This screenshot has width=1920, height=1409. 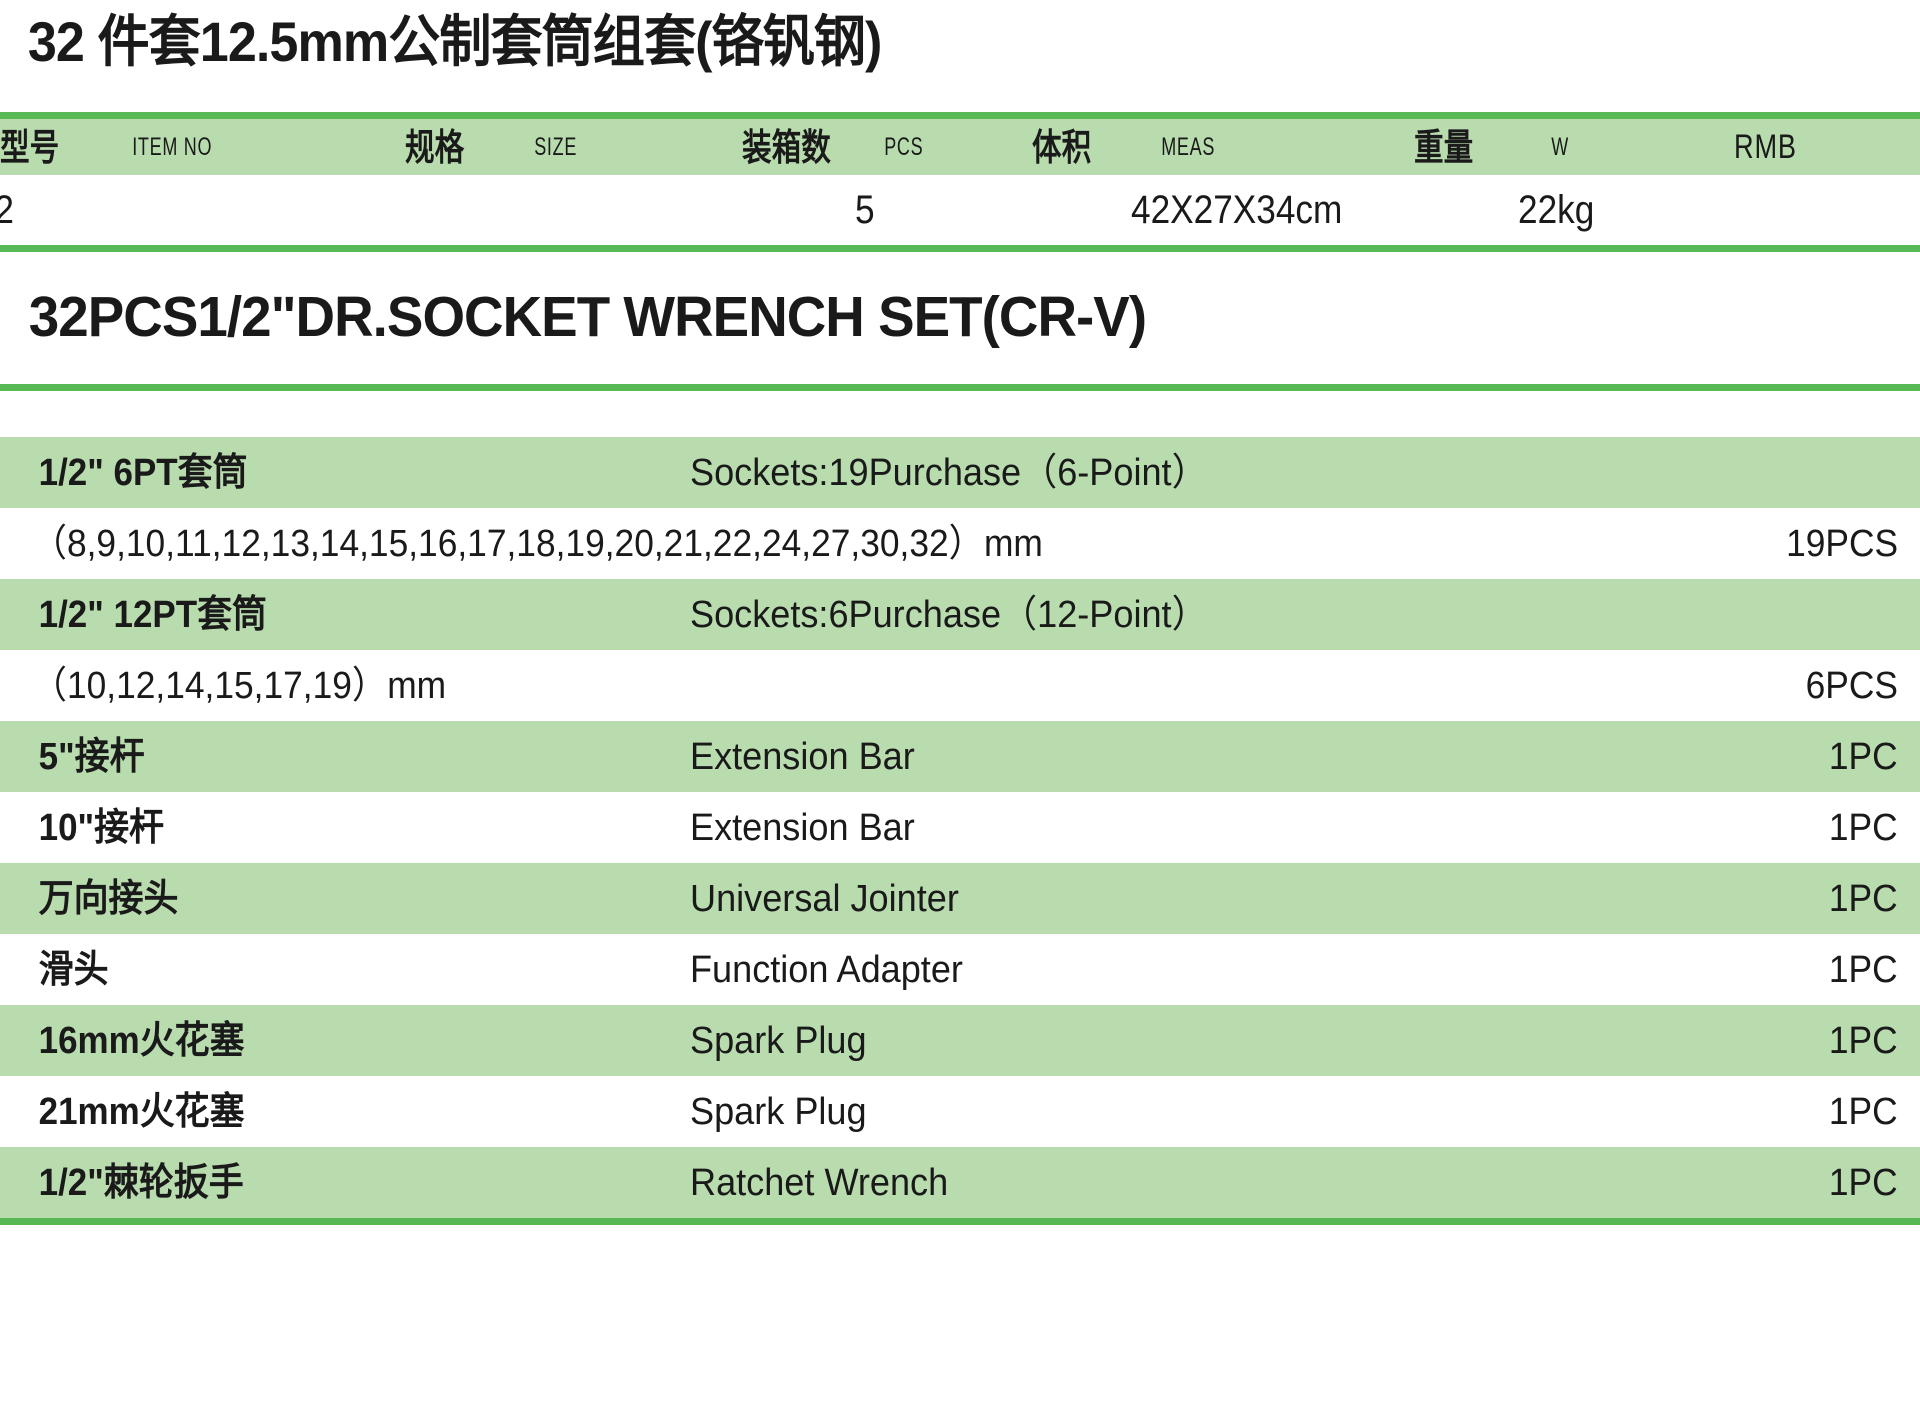 I want to click on item-name-cn-cell: 1/2" 6PT套筒, so click(x=345, y=472).